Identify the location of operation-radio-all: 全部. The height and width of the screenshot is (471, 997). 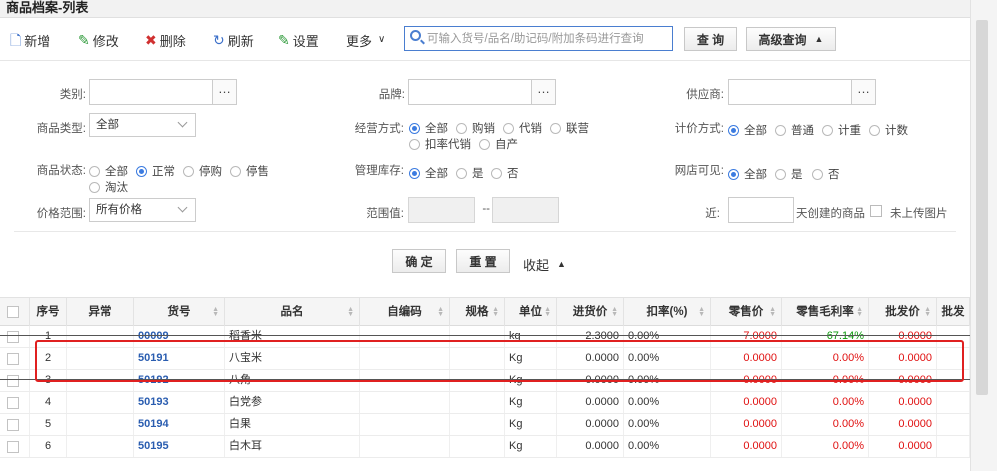
(428, 128).